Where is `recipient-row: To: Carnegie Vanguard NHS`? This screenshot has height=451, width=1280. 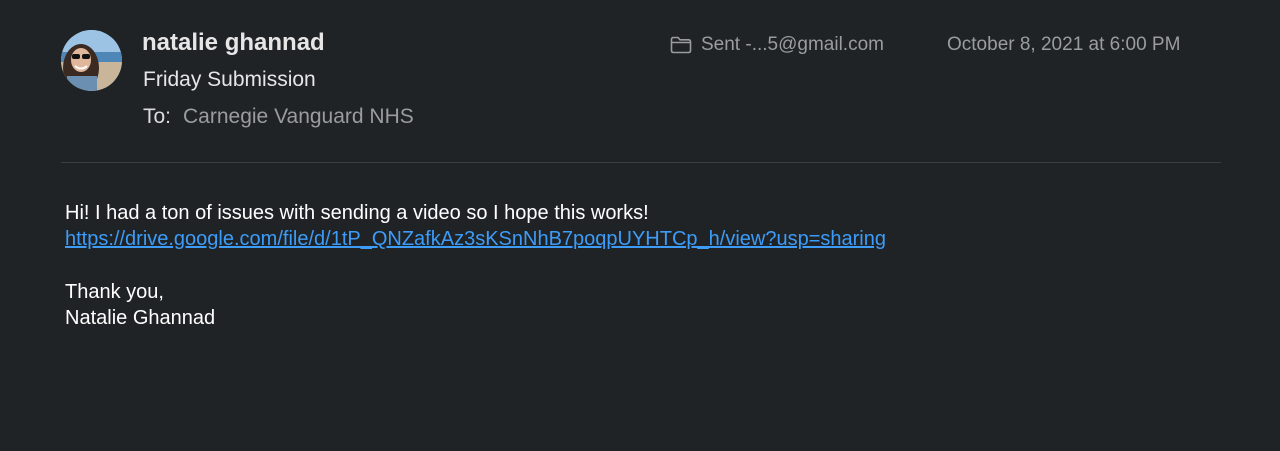 recipient-row: To: Carnegie Vanguard NHS is located at coordinates (278, 117).